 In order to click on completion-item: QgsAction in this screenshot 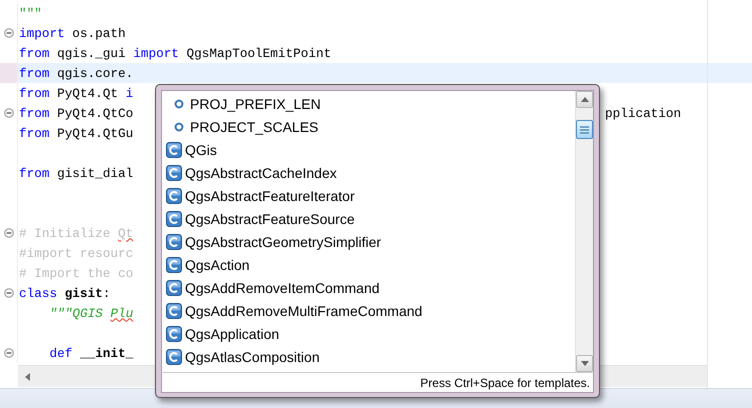, I will do `click(368, 264)`.